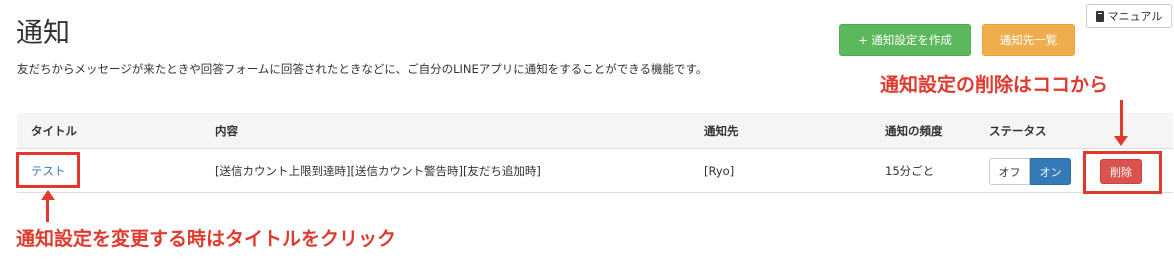 This screenshot has width=1174, height=259. Describe the element at coordinates (910, 171) in the screenshot. I see `notification-frequency: 15分ごと` at that location.